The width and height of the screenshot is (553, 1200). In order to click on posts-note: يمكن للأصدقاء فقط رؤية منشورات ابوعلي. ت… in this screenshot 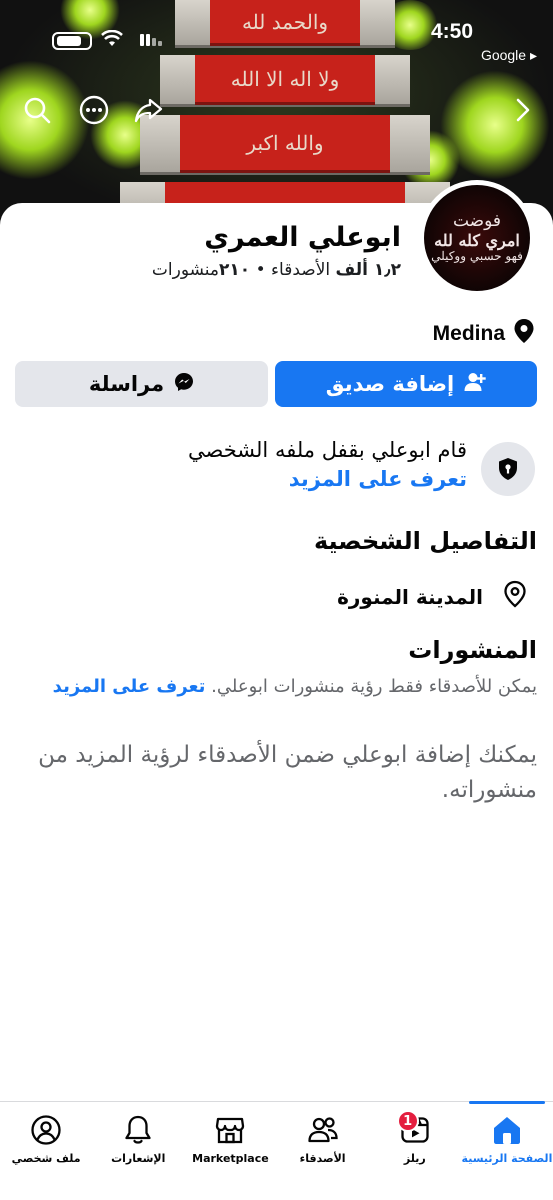, I will do `click(276, 687)`.